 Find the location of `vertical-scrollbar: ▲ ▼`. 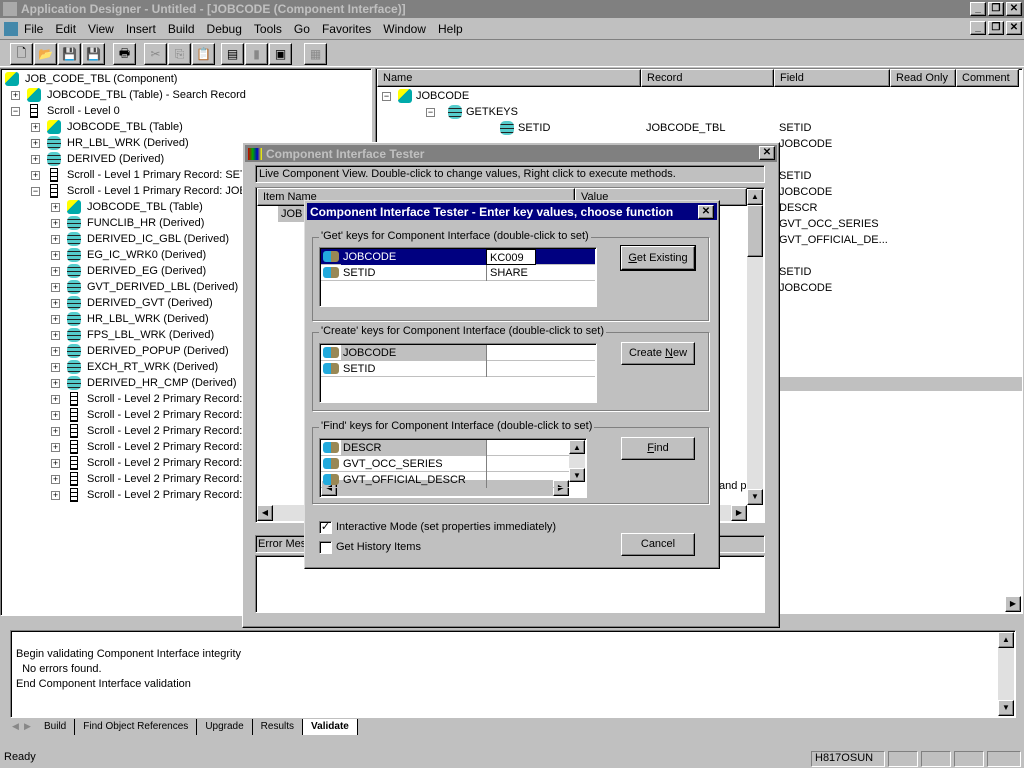

vertical-scrollbar: ▲ ▼ is located at coordinates (755, 347).